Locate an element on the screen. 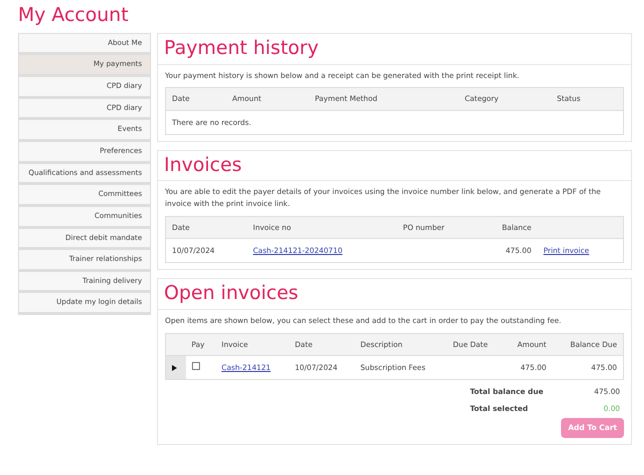  page-title: My Account is located at coordinates (74, 15).